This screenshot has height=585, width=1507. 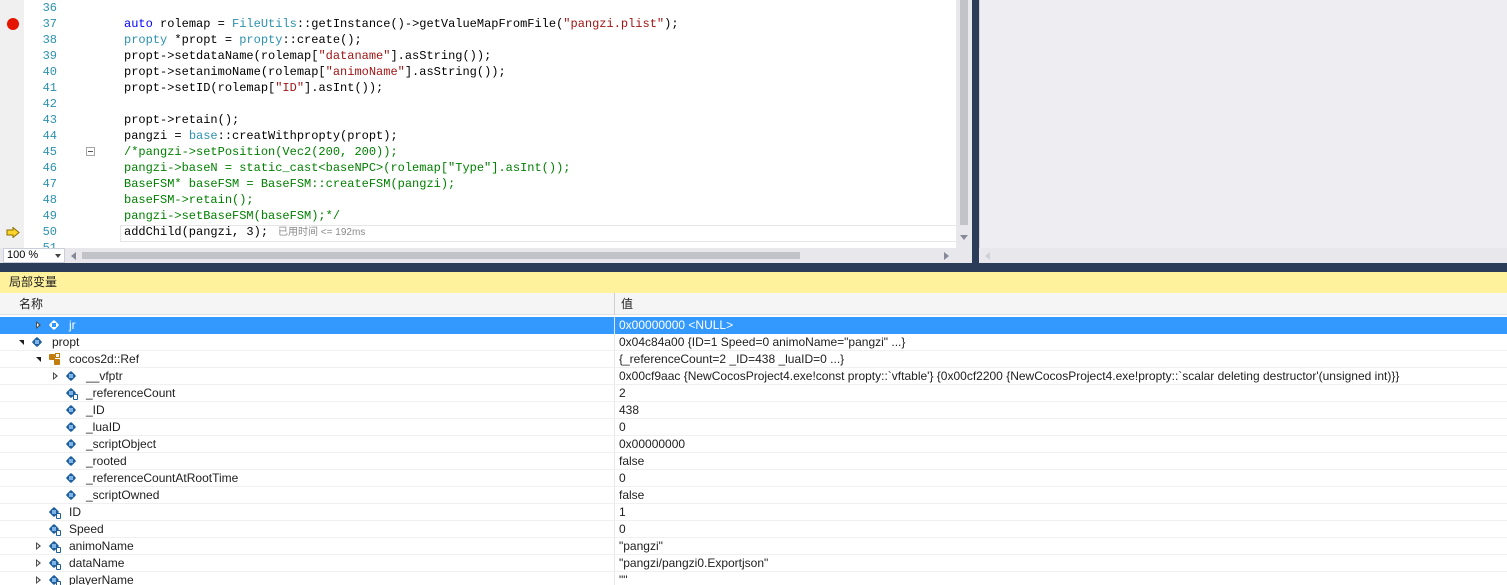 What do you see at coordinates (321, 232) in the screenshot?
I see `perf-tip: 已用时间 <= 192ms` at bounding box center [321, 232].